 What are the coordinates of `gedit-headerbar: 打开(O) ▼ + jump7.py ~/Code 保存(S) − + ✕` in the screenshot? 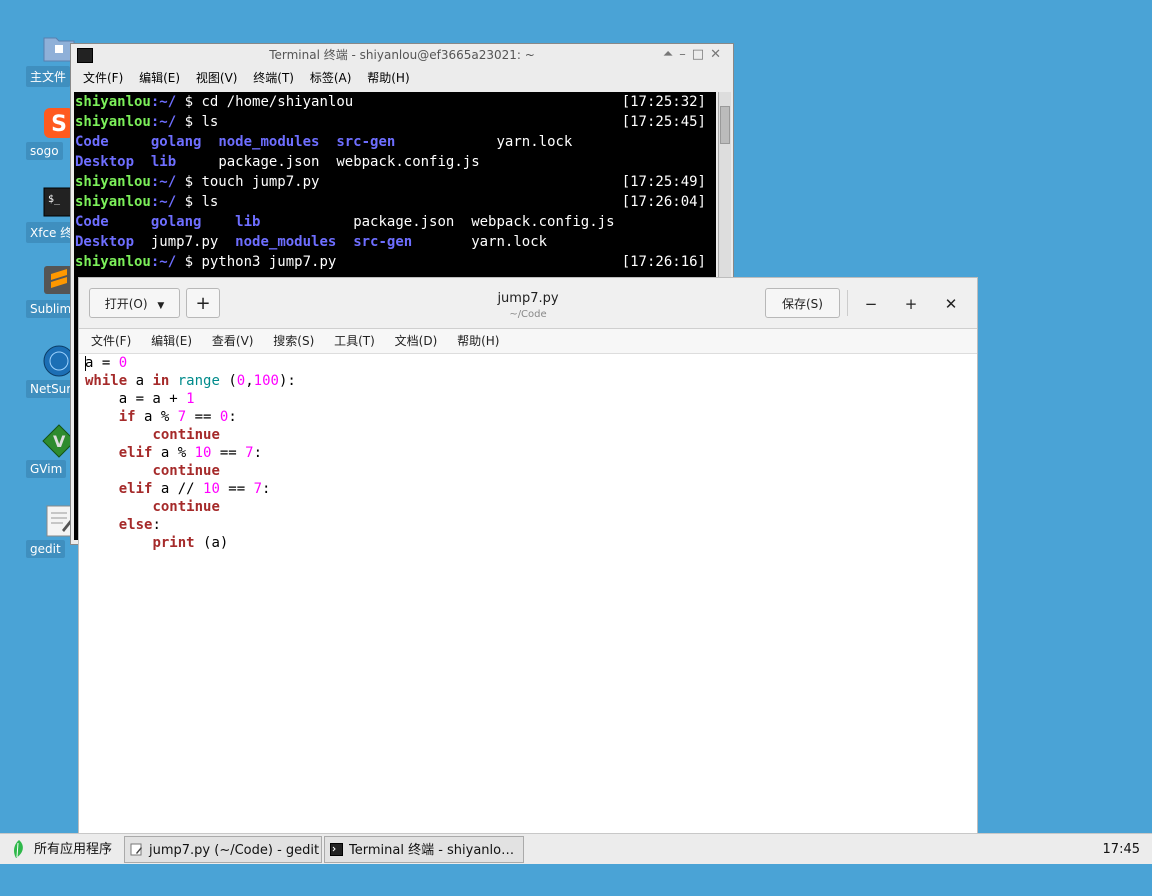 It's located at (528, 303).